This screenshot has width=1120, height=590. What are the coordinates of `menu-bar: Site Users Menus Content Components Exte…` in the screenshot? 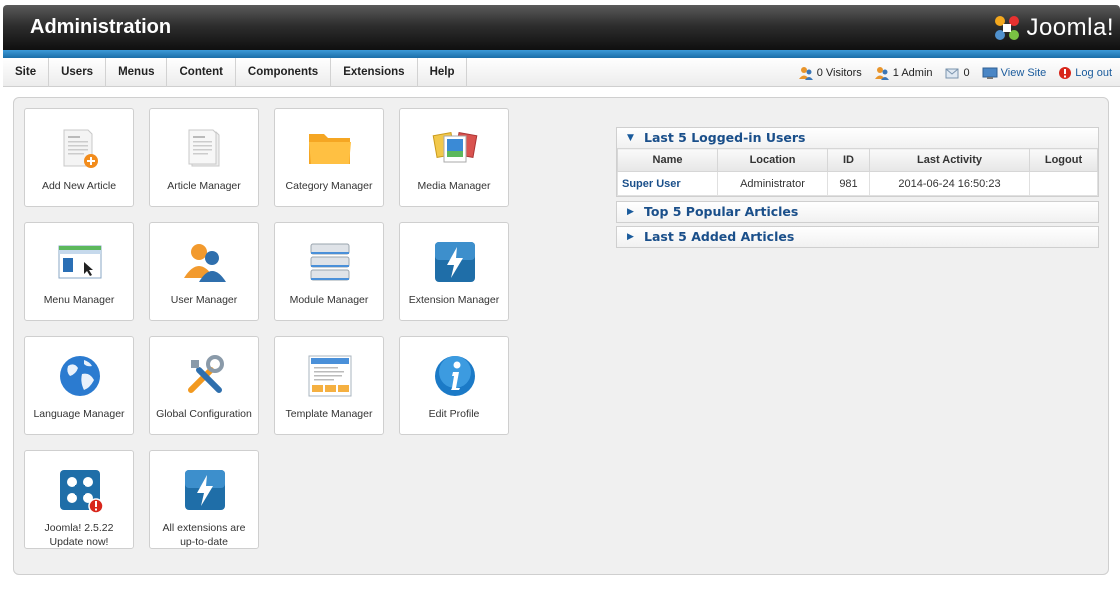 It's located at (561, 72).